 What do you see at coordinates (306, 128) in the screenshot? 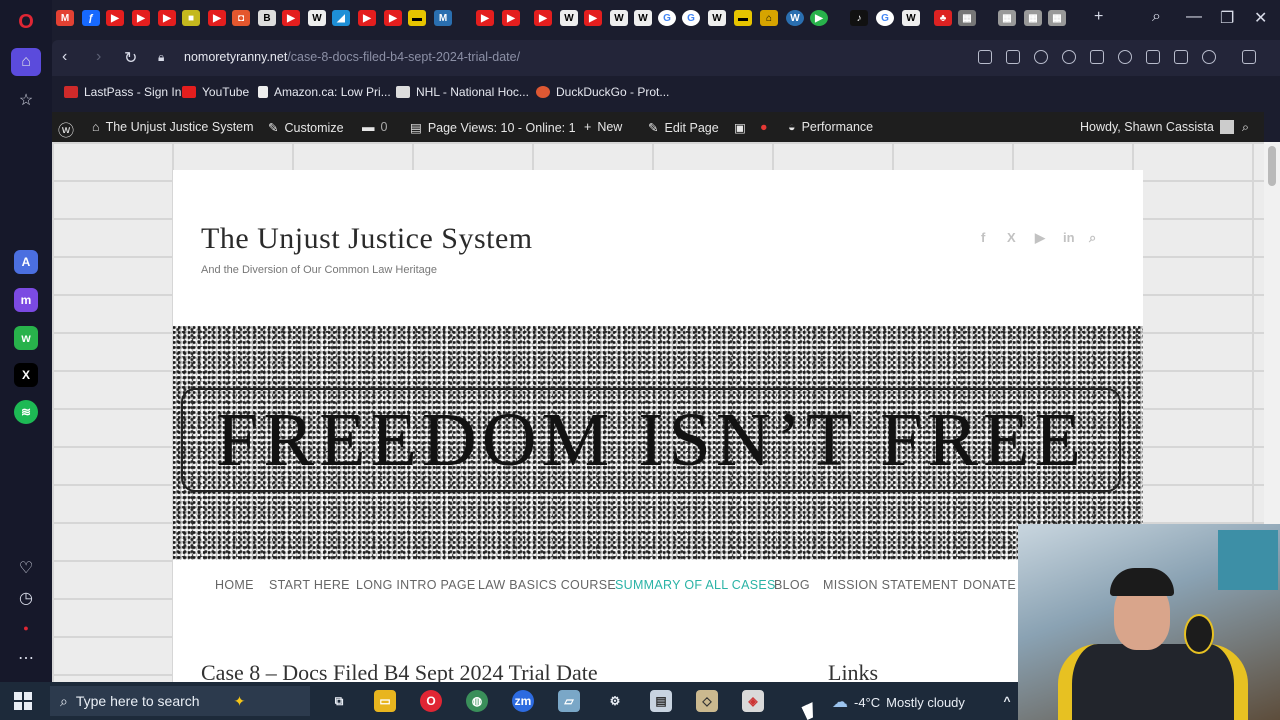
I see `wp-customize: ✎ Customize` at bounding box center [306, 128].